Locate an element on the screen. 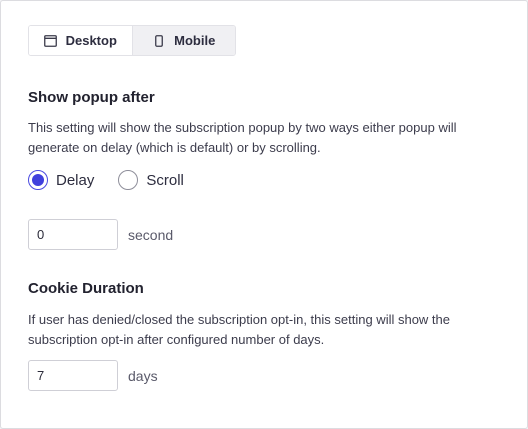 This screenshot has width=528, height=429. delay-input-row: second is located at coordinates (100, 234).